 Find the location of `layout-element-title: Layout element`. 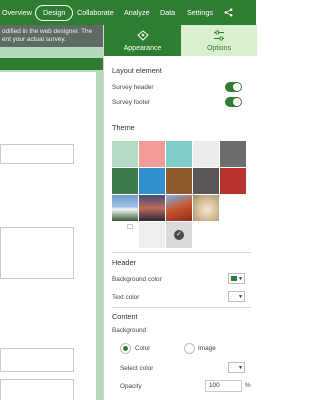

layout-element-title: Layout element is located at coordinates (137, 70).